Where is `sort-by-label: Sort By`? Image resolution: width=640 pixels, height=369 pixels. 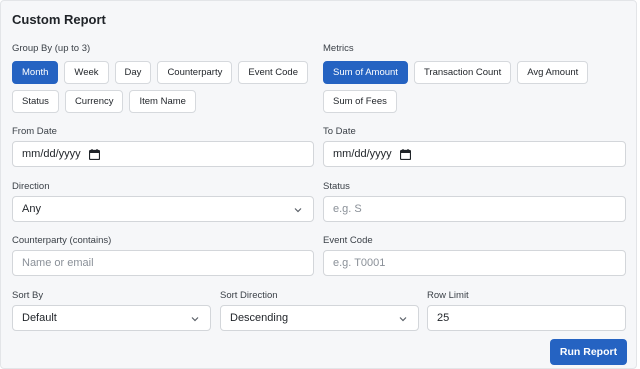 sort-by-label: Sort By is located at coordinates (28, 295).